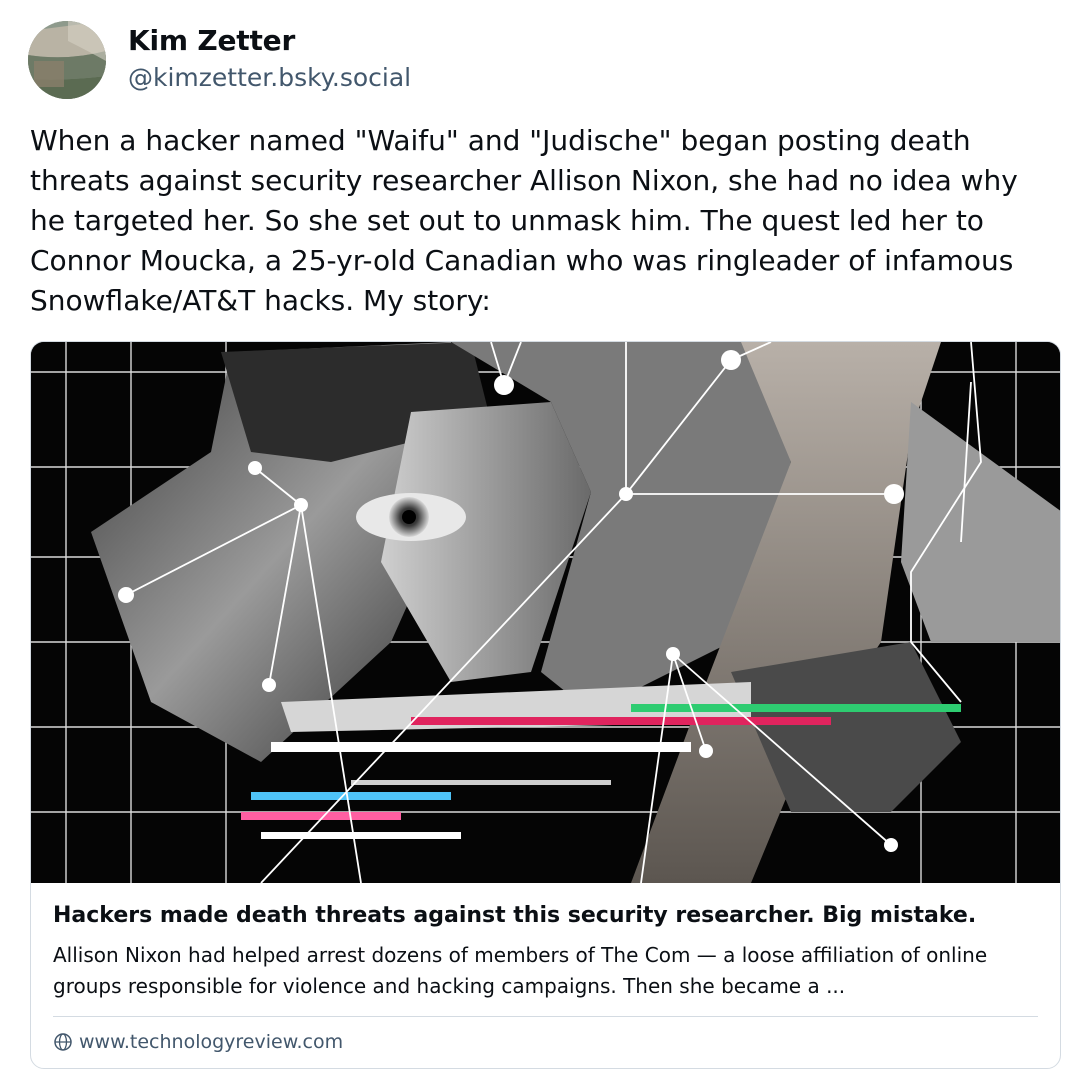 This screenshot has height=1082, width=1084. I want to click on link-card-divider, so click(545, 1016).